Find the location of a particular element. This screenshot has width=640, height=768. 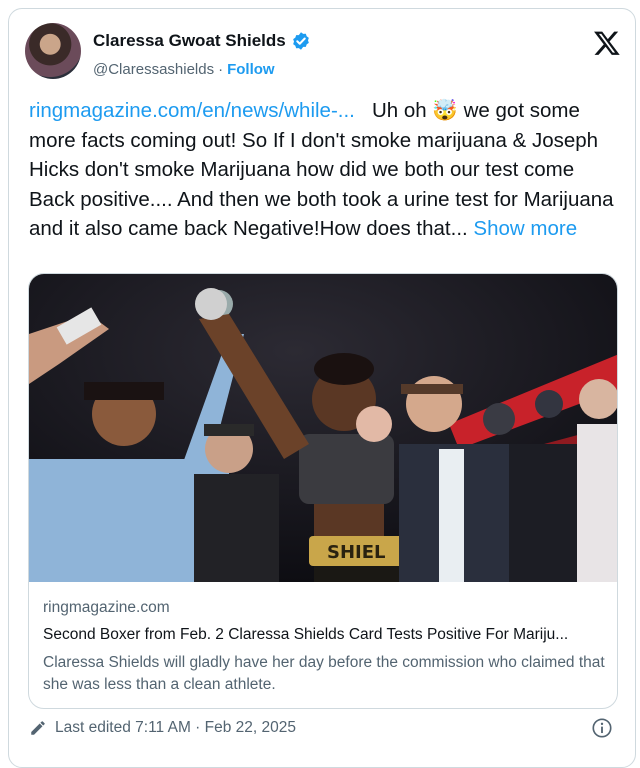

show-more-link: Show more is located at coordinates (525, 228).